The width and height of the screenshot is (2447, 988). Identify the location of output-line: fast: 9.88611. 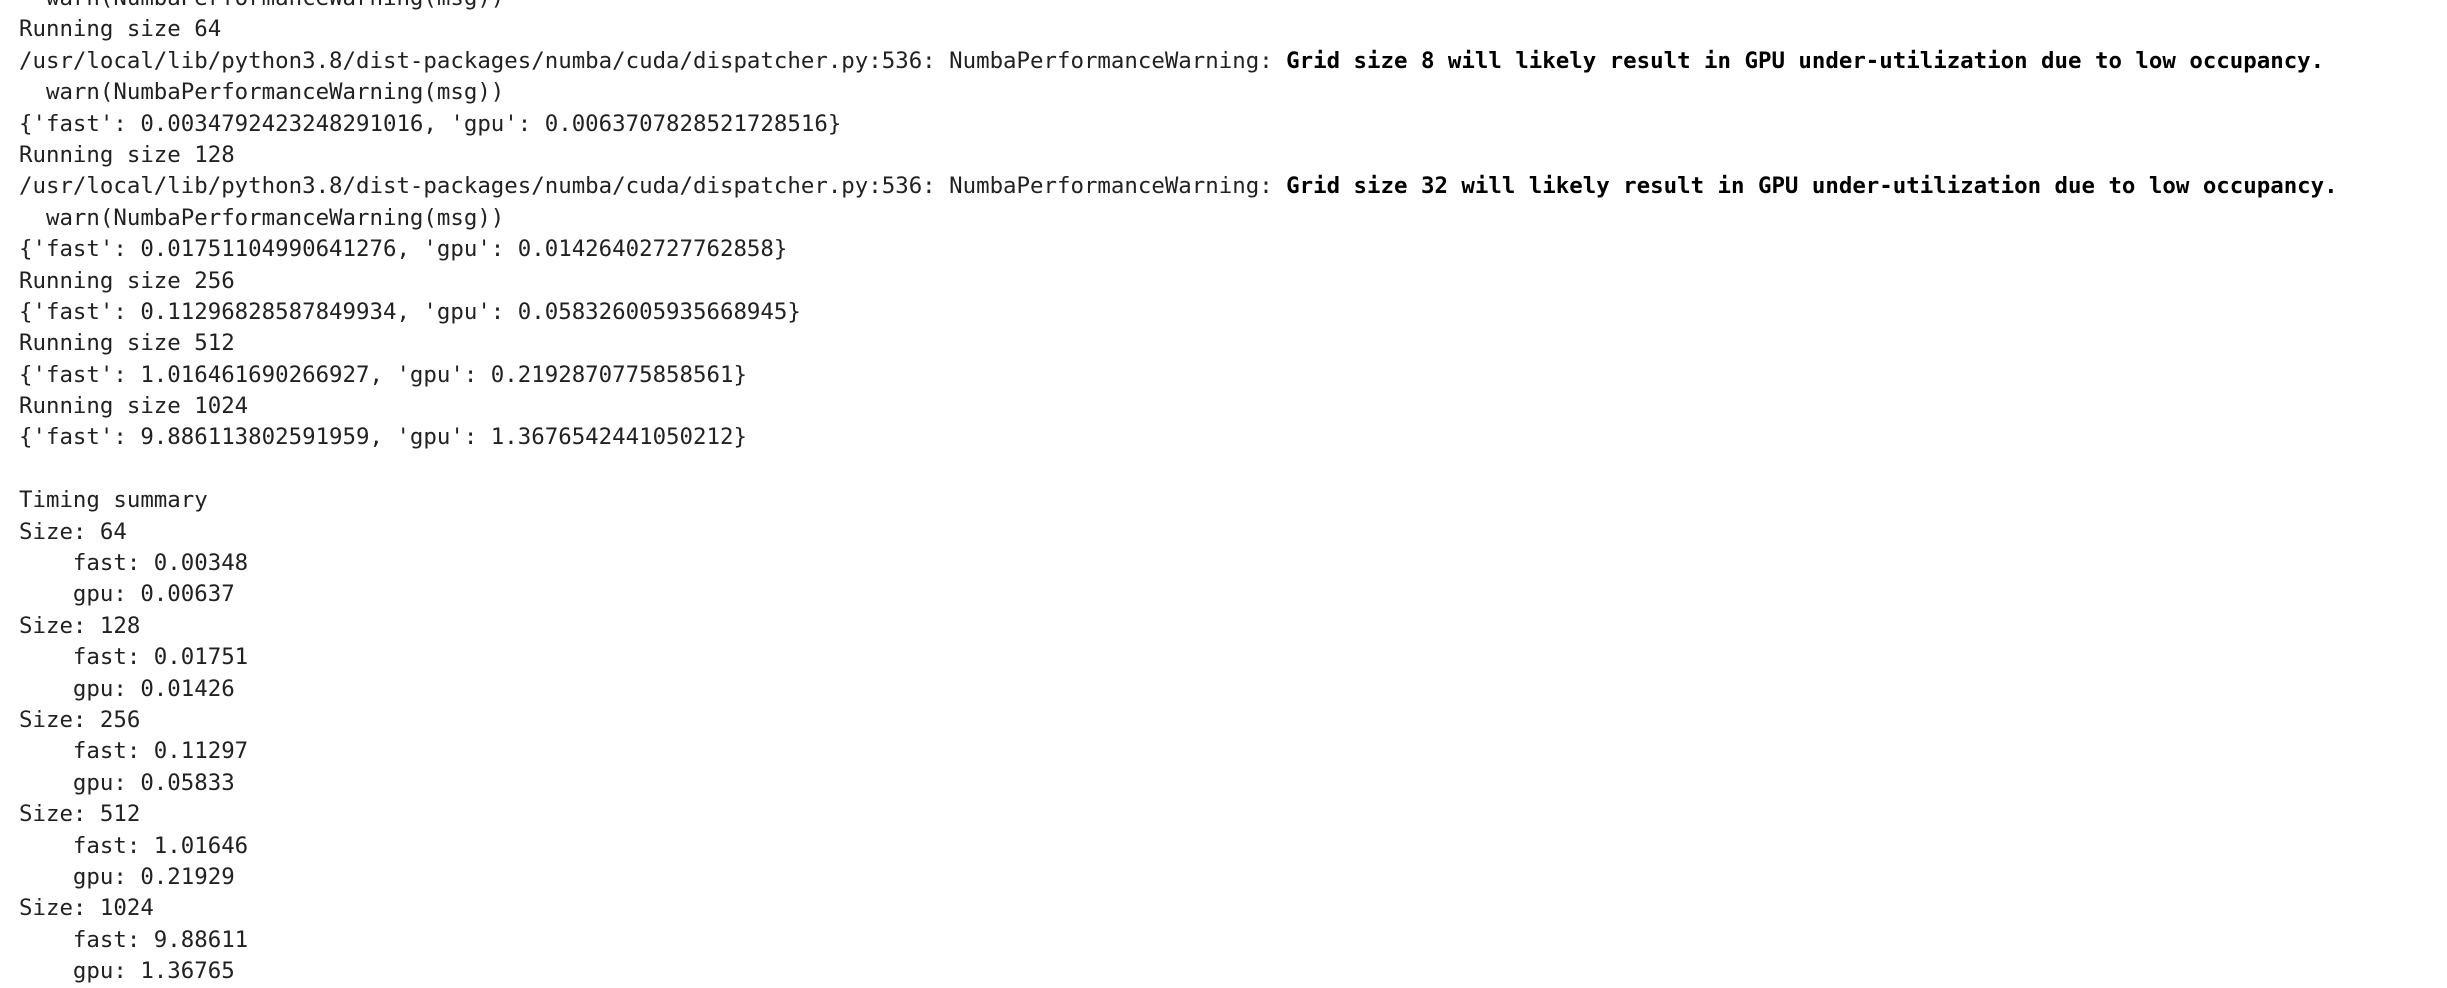
(1178, 940).